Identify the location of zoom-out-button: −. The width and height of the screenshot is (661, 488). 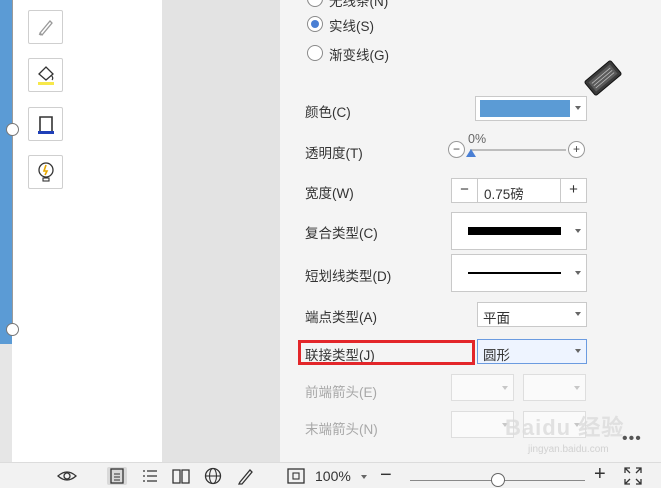
(386, 475).